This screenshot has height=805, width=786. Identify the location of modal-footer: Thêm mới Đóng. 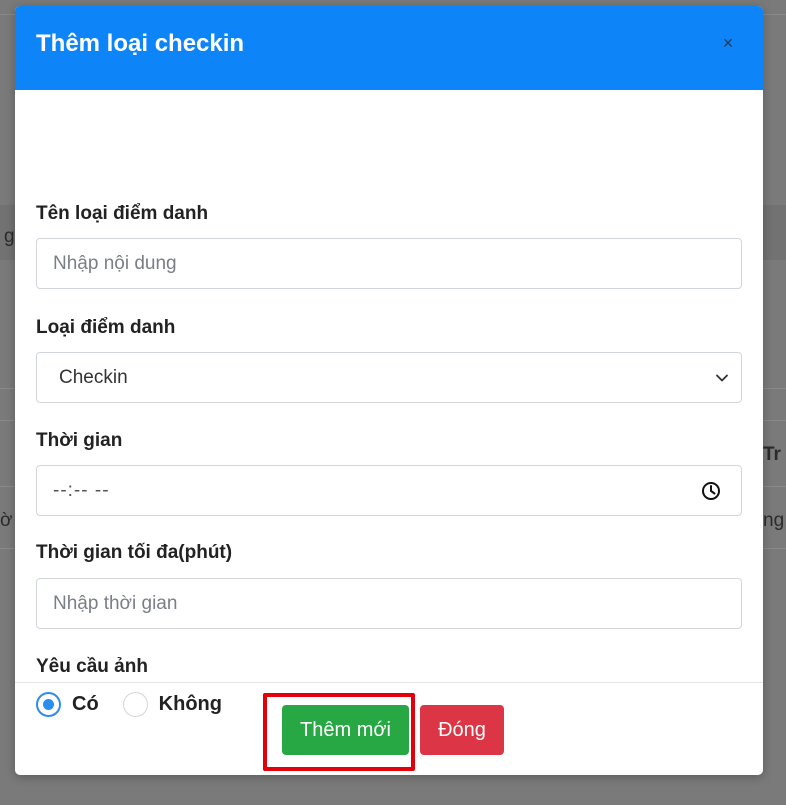
(389, 728).